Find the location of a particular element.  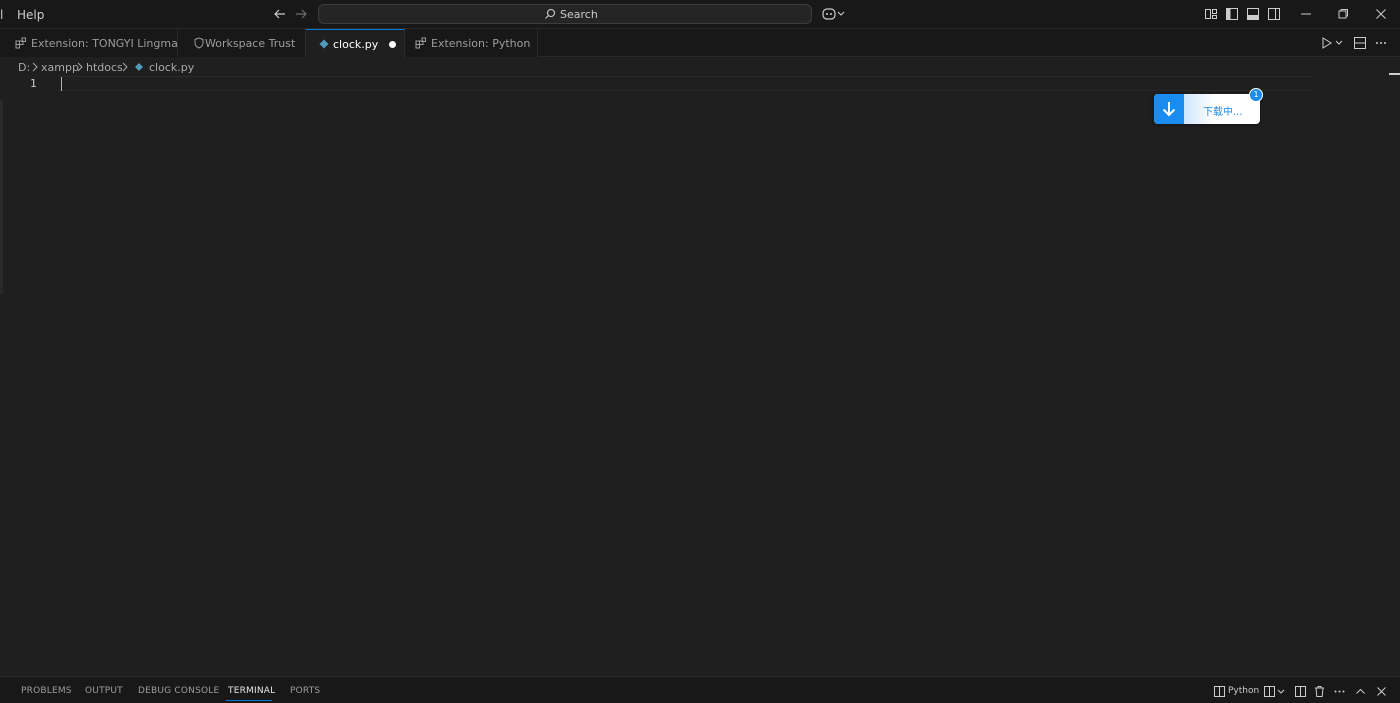

customize-layout-icon is located at coordinates (1211, 14).